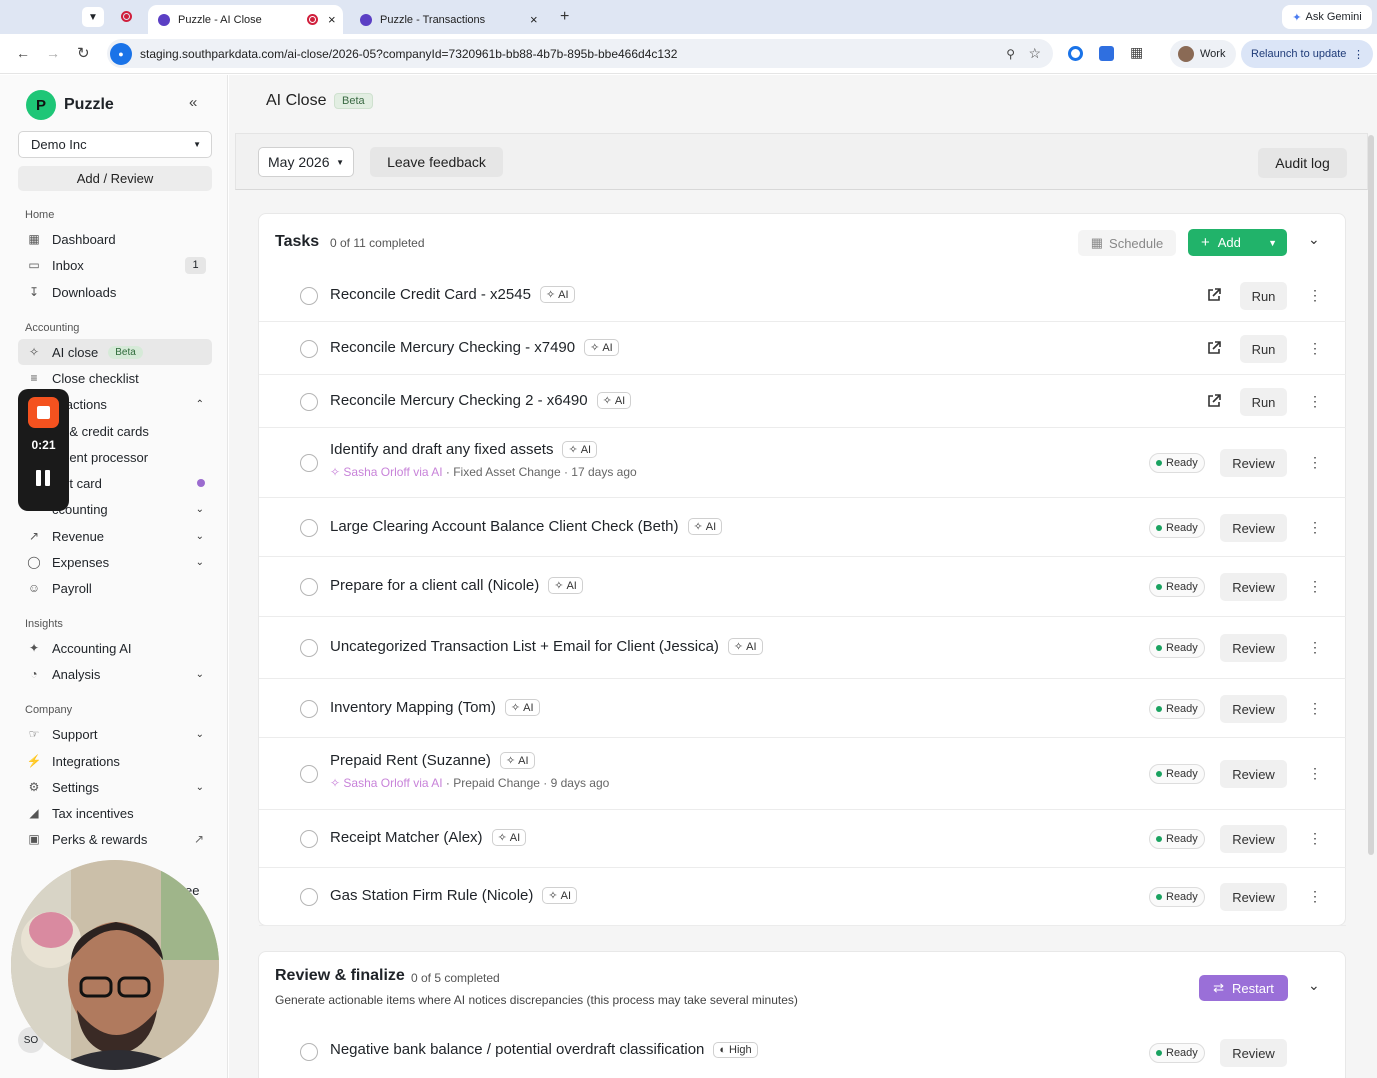 Image resolution: width=1377 pixels, height=1078 pixels. I want to click on tab-search-chevron-icon: ▼, so click(93, 17).